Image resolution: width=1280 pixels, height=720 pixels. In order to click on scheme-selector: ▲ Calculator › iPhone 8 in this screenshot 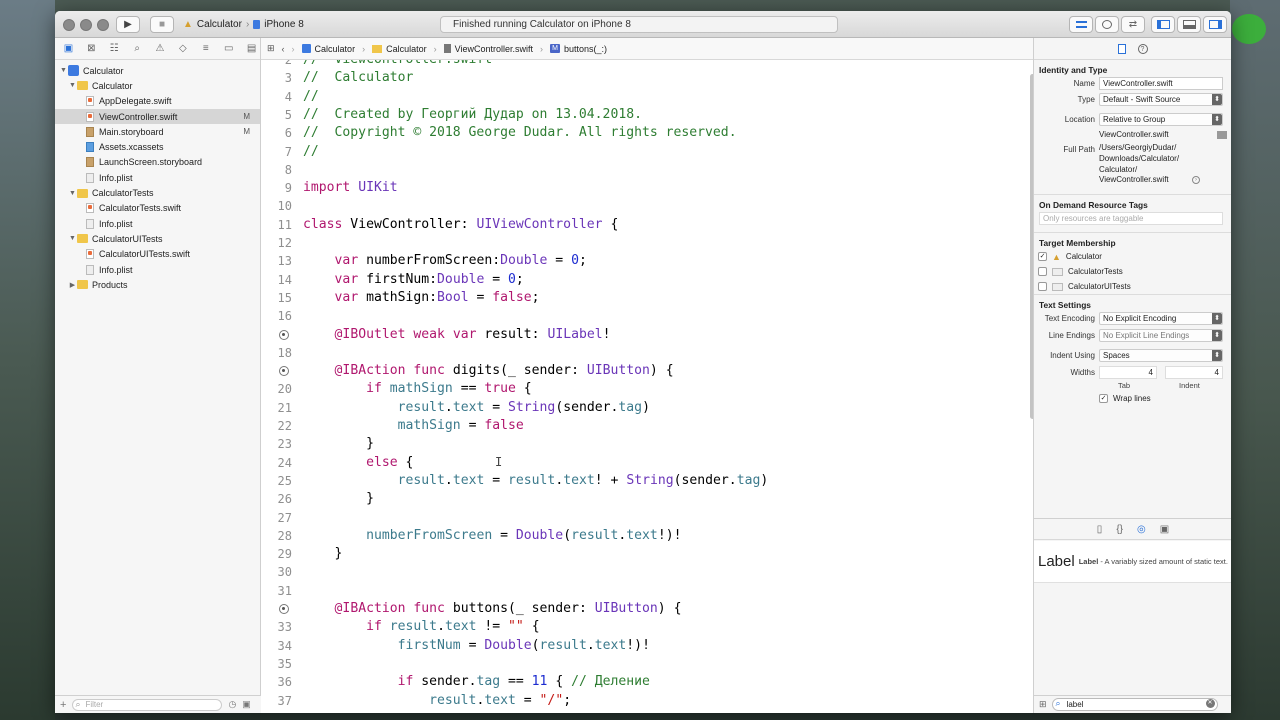, I will do `click(243, 24)`.